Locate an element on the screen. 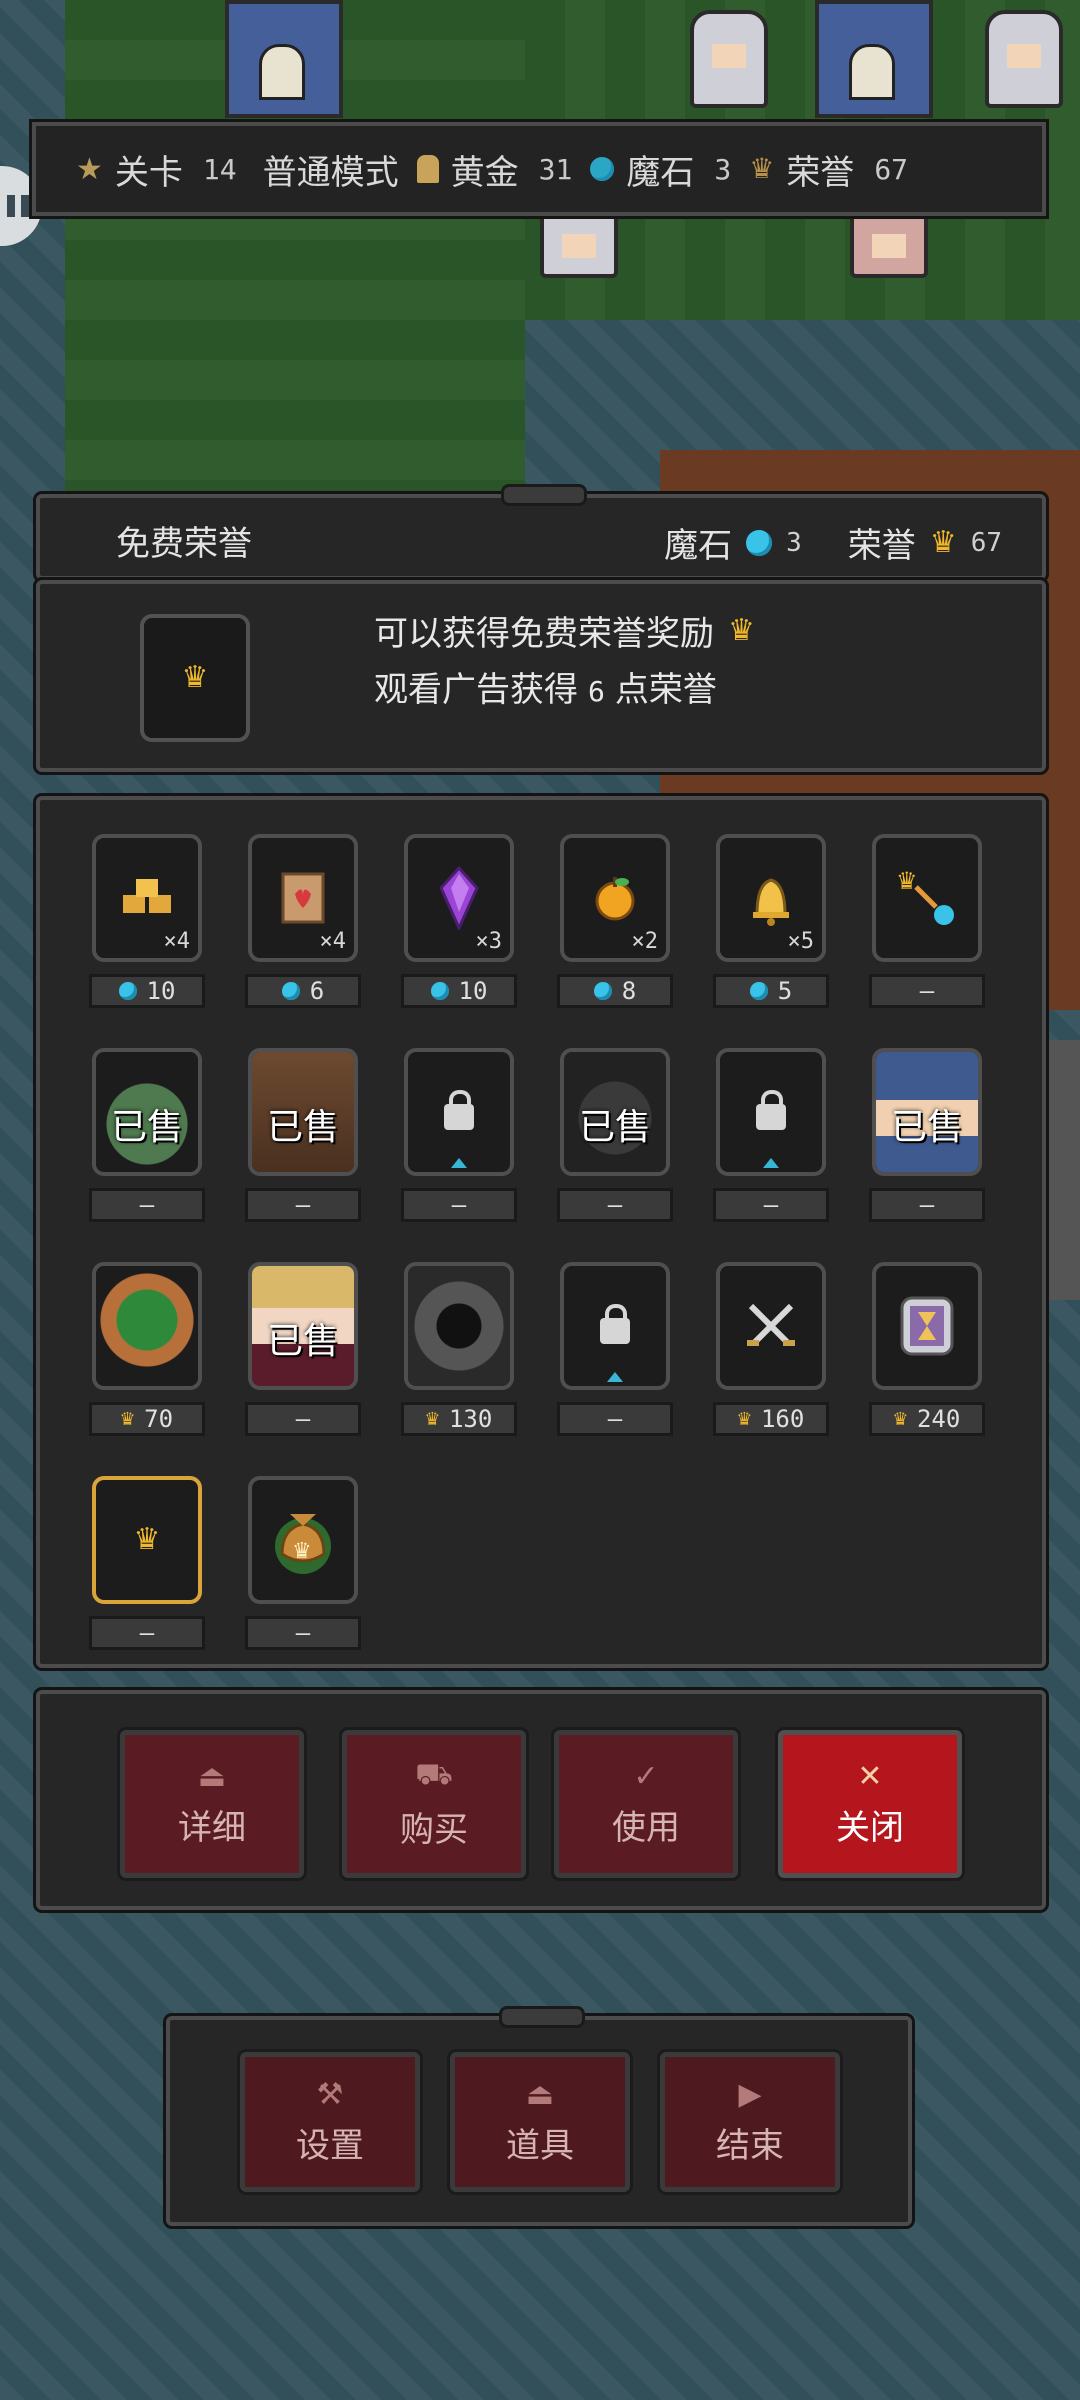 The width and height of the screenshot is (1080, 2400). shop-item: ×5 5 is located at coordinates (771, 921).